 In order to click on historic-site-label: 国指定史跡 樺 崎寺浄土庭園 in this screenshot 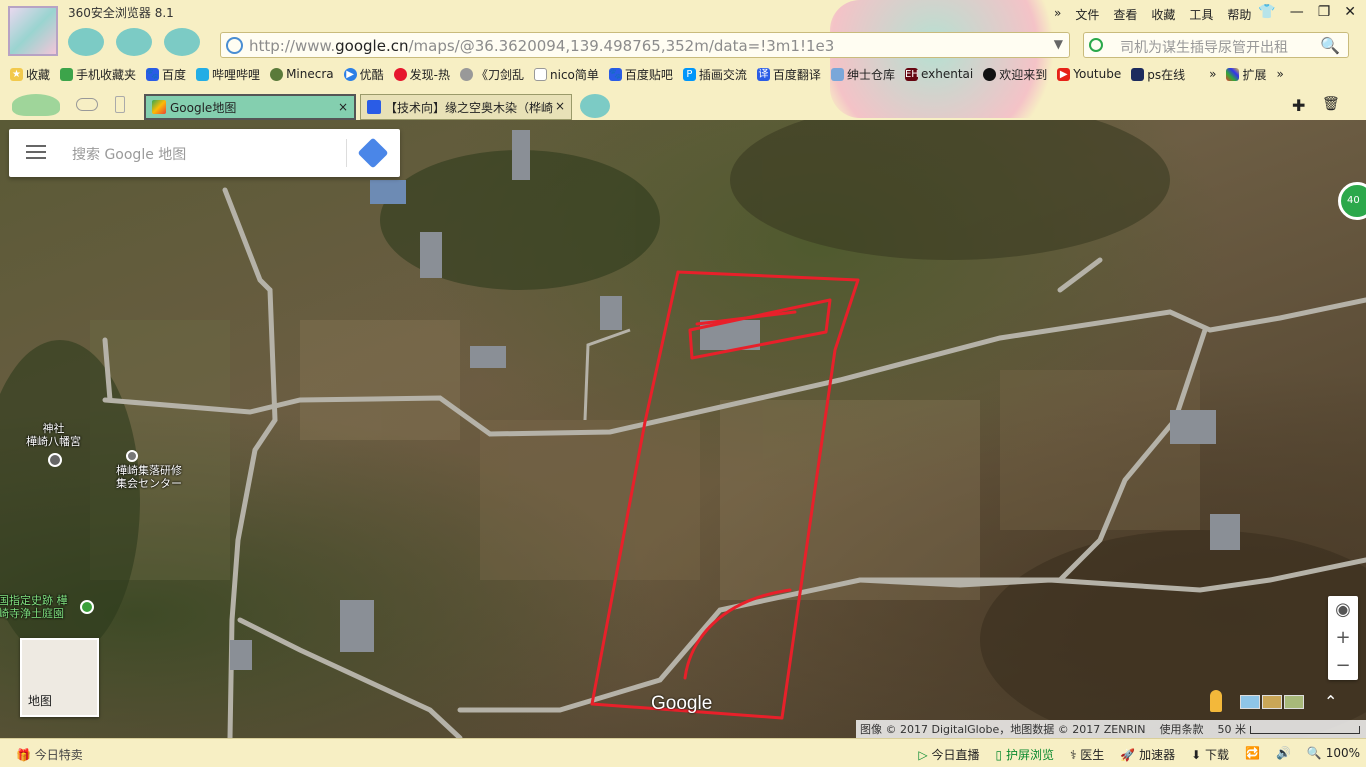, I will do `click(34, 607)`.